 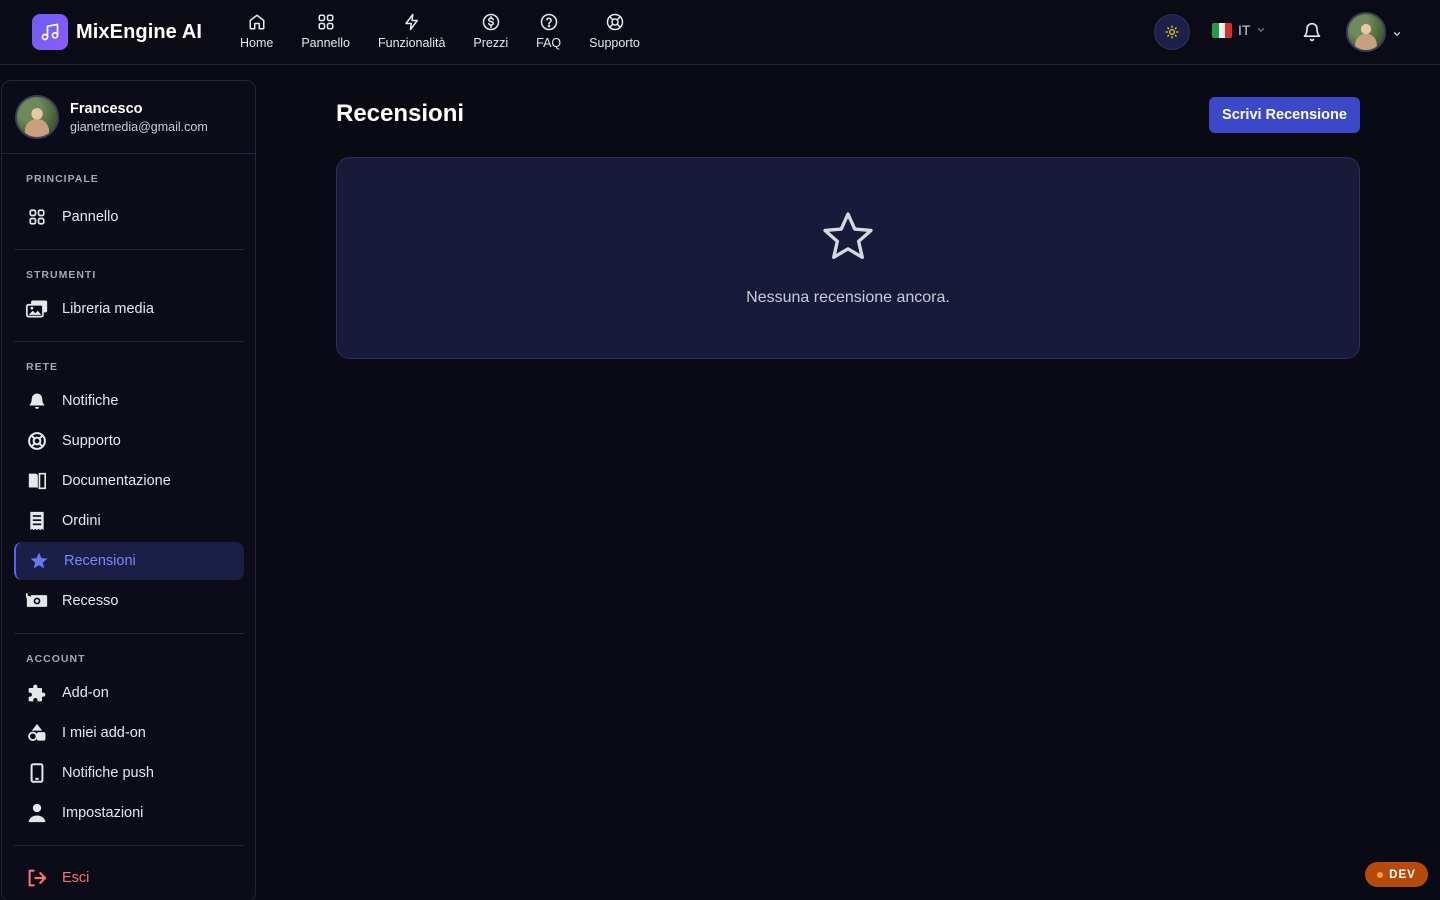 I want to click on nav-funzionalita: Funzionalità, so click(x=411, y=31).